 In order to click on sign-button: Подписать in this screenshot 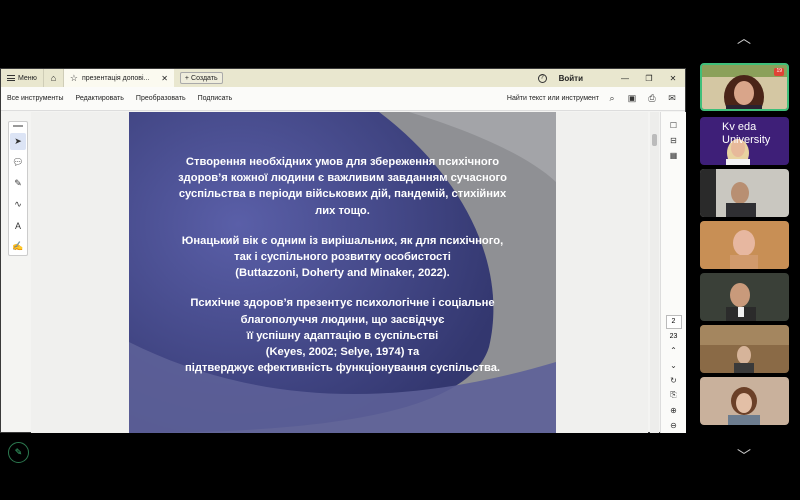, I will do `click(215, 98)`.